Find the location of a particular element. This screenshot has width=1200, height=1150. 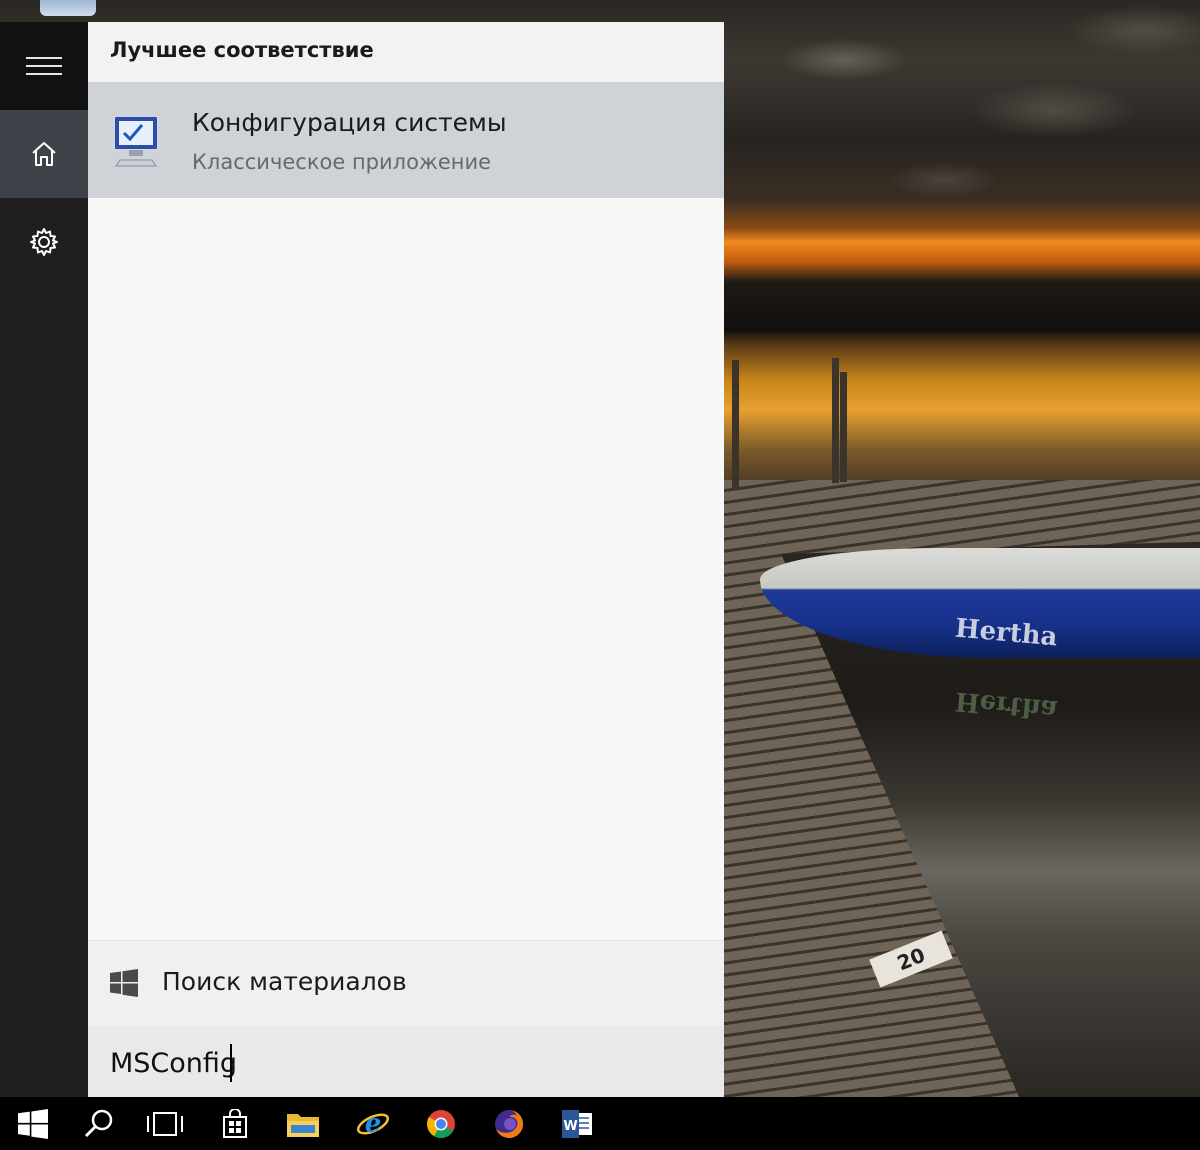

home-icon is located at coordinates (44, 154).